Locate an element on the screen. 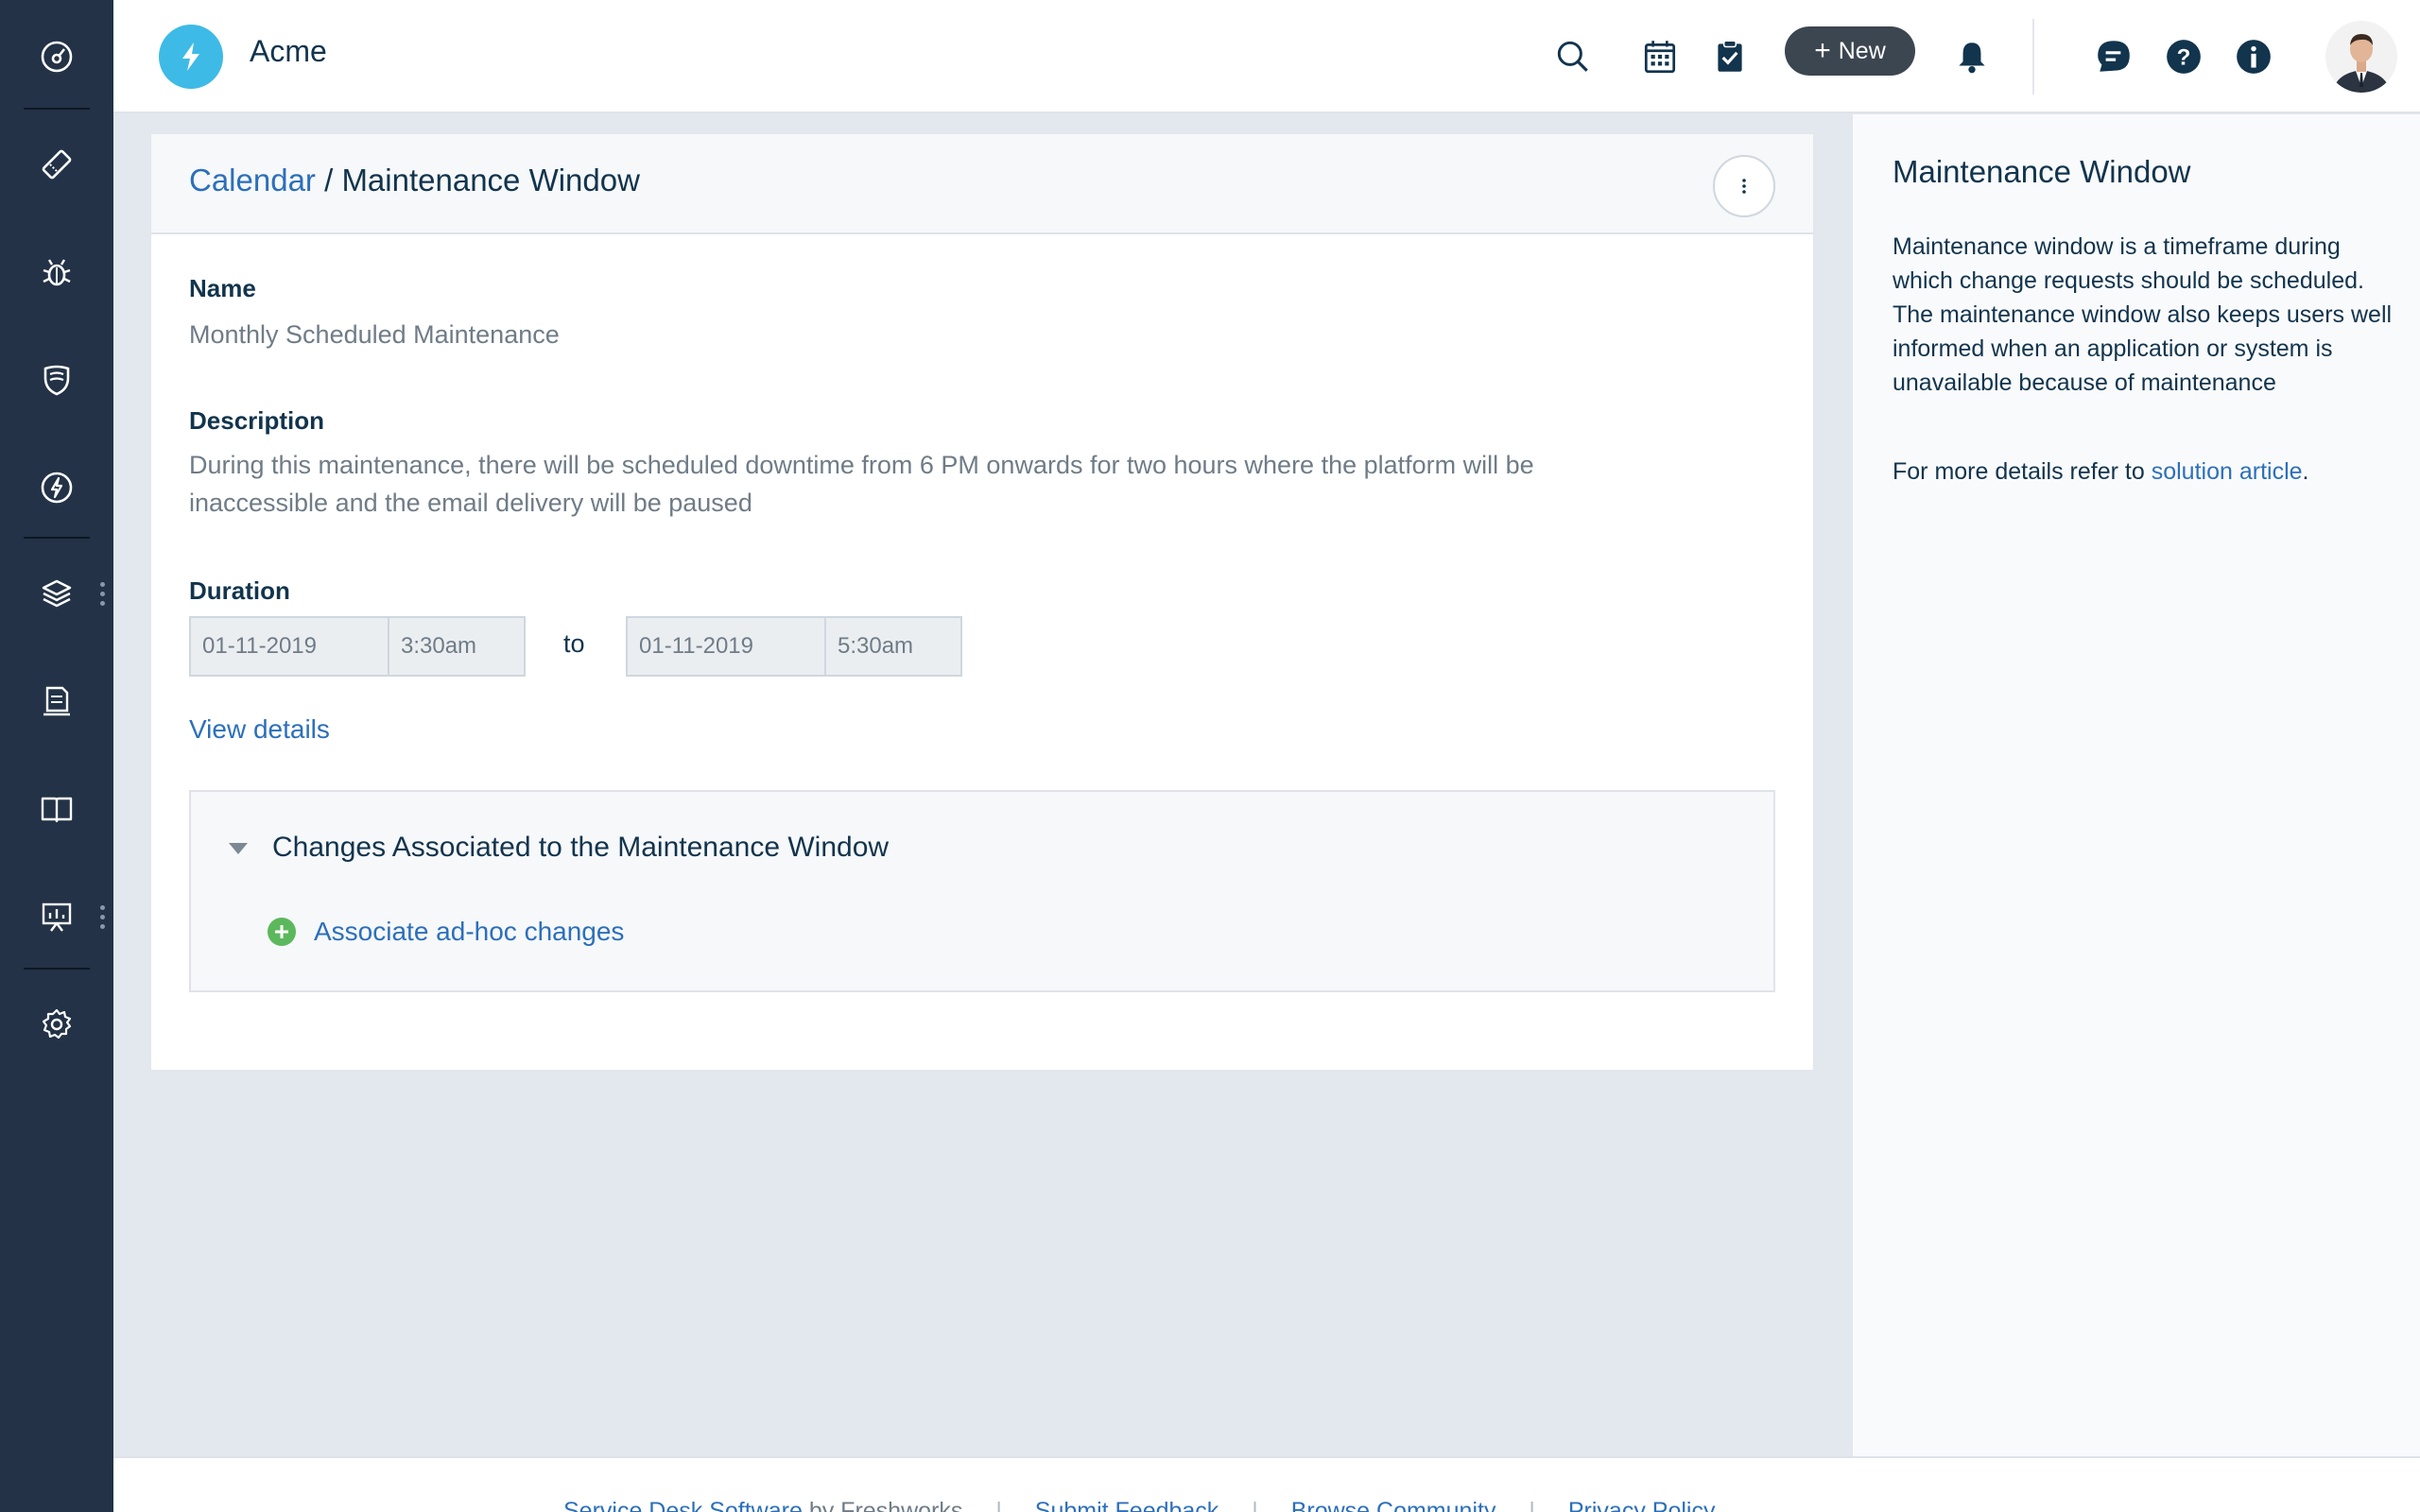 The width and height of the screenshot is (2420, 1512). help-button: ? is located at coordinates (2183, 56).